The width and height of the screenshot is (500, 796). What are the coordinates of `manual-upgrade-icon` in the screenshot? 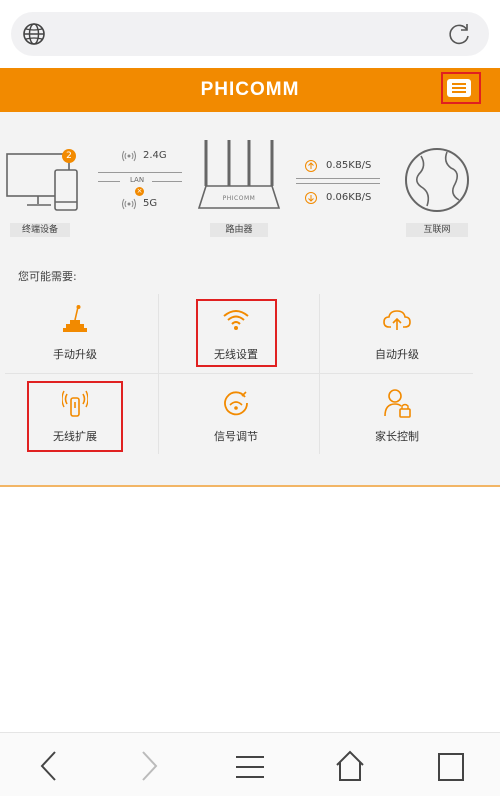 It's located at (75, 318).